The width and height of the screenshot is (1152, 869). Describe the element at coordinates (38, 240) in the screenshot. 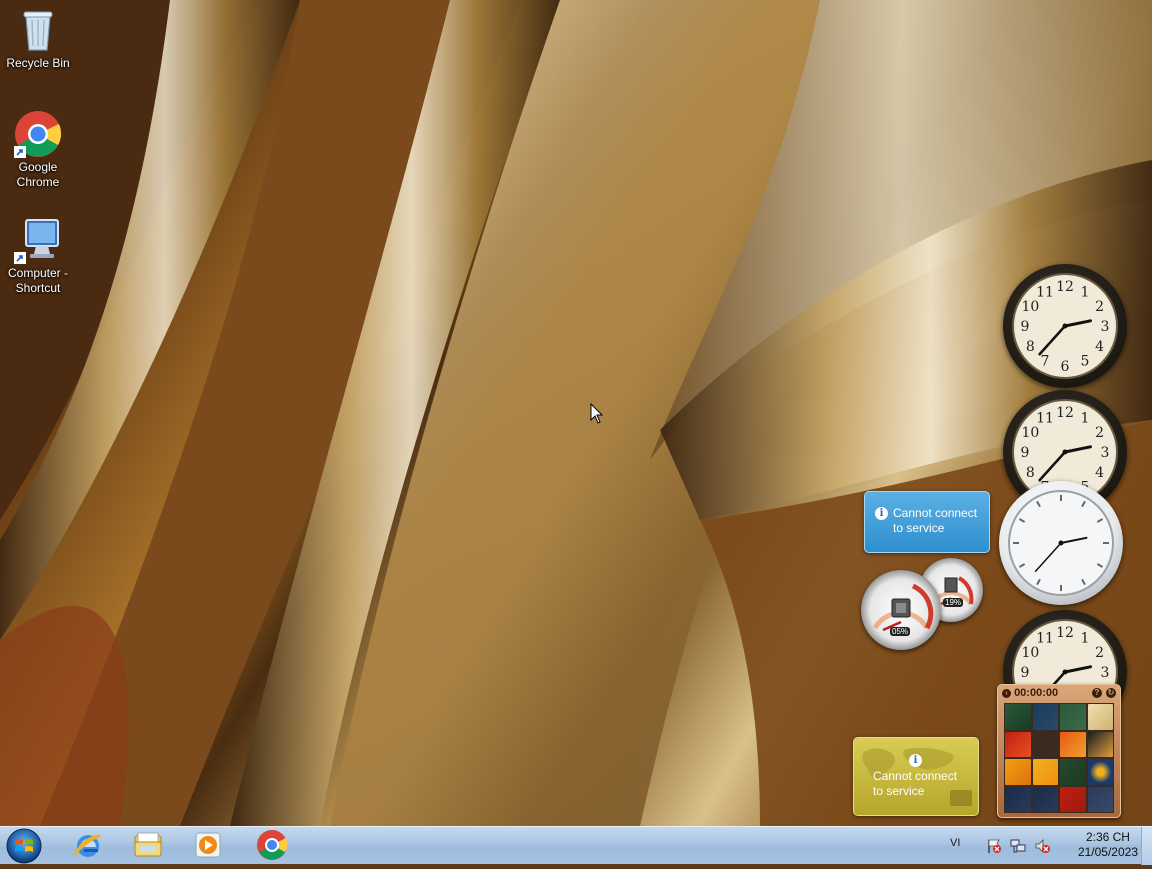

I see `computer-icon` at that location.